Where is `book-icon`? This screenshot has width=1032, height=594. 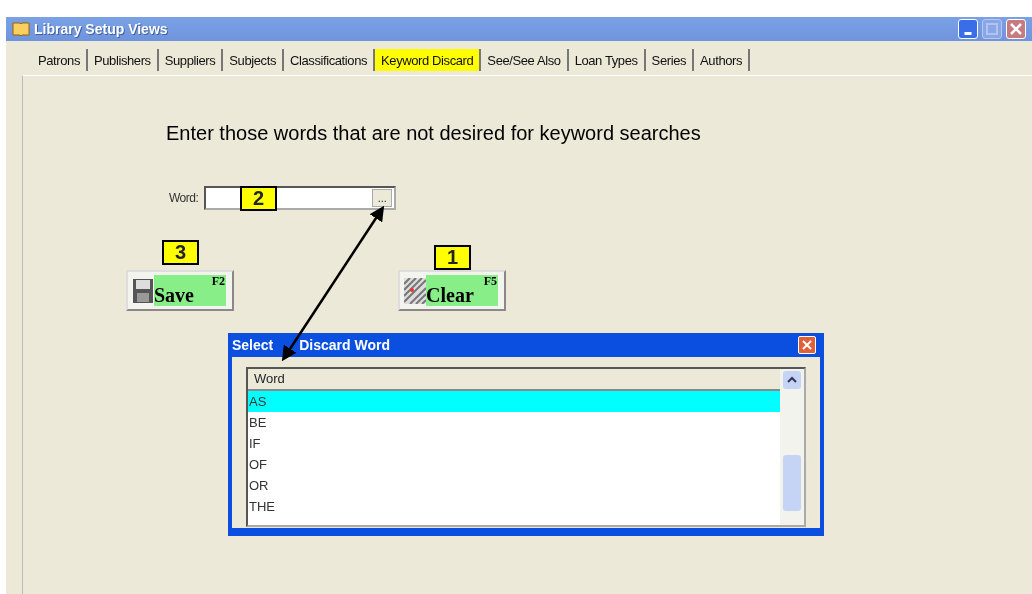 book-icon is located at coordinates (21, 29).